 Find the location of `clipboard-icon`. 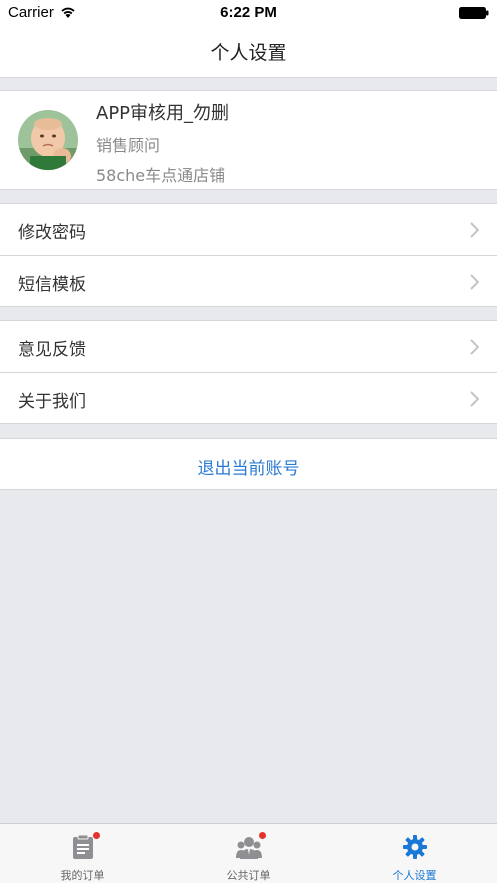

clipboard-icon is located at coordinates (82, 846).